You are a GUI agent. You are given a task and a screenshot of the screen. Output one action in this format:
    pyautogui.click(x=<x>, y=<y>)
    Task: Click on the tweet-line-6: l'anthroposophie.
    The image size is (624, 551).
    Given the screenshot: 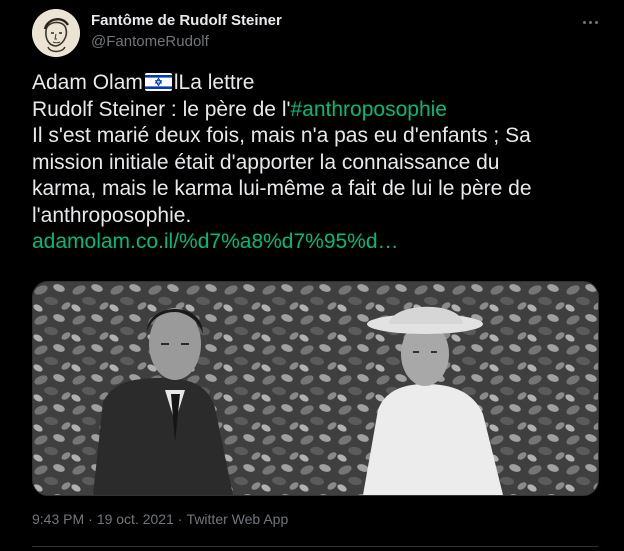 What is the action you would take?
    pyautogui.click(x=112, y=215)
    